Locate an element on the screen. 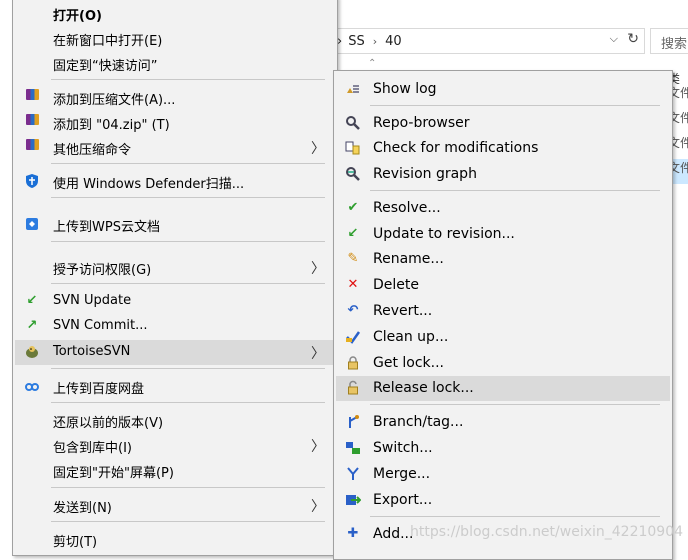  menu-item-label: SVN Update is located at coordinates (92, 300).